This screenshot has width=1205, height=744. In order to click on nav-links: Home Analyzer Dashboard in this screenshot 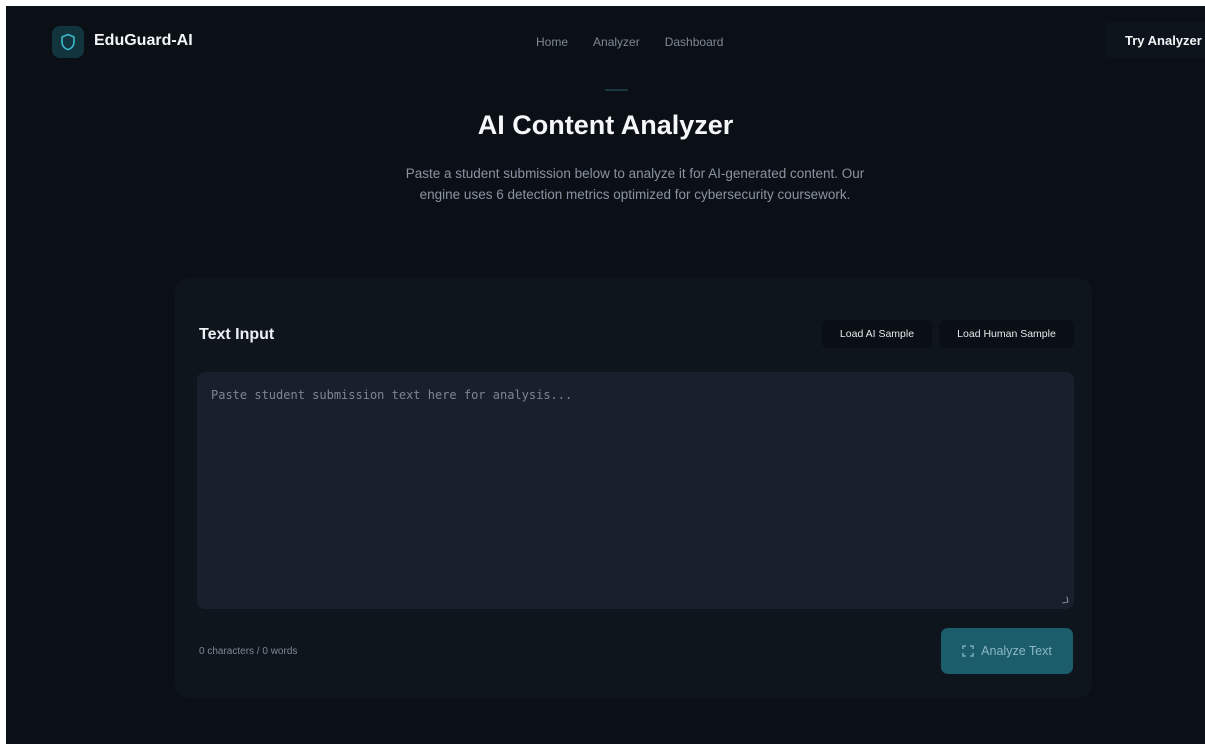, I will do `click(630, 63)`.